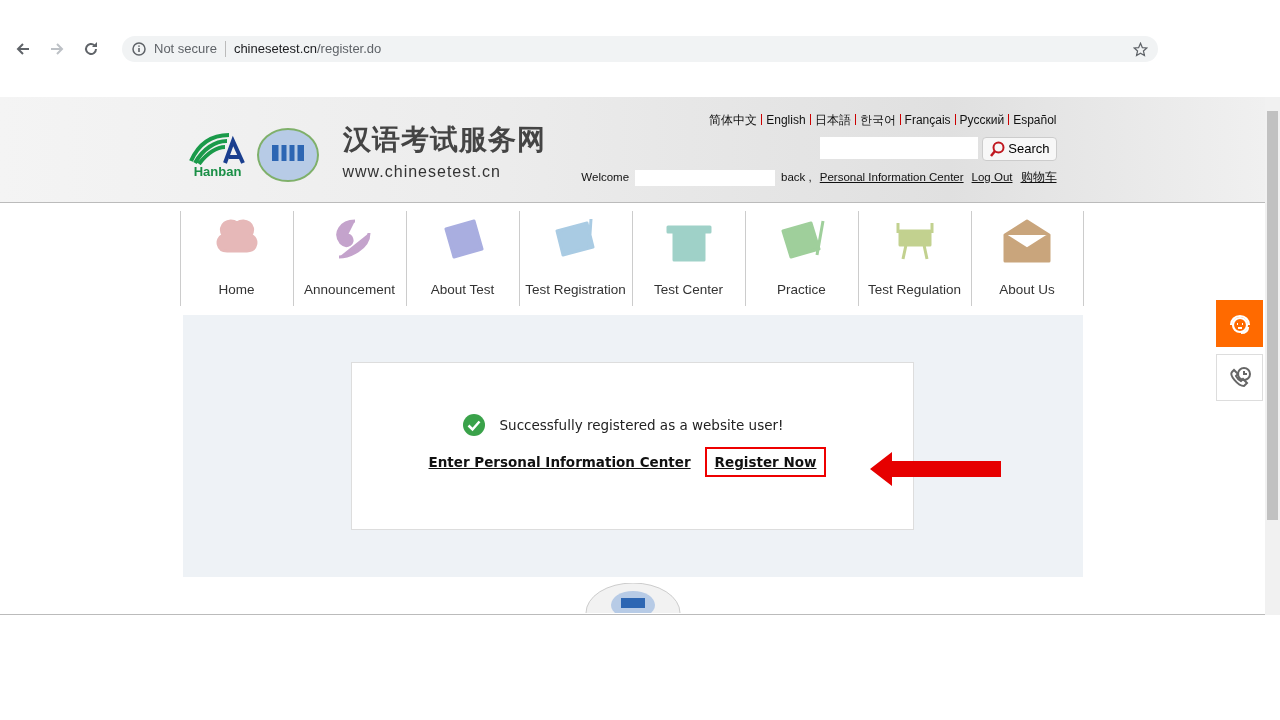 The image size is (1280, 720). Describe the element at coordinates (575, 258) in the screenshot. I see `nav-item: Test Registration` at that location.